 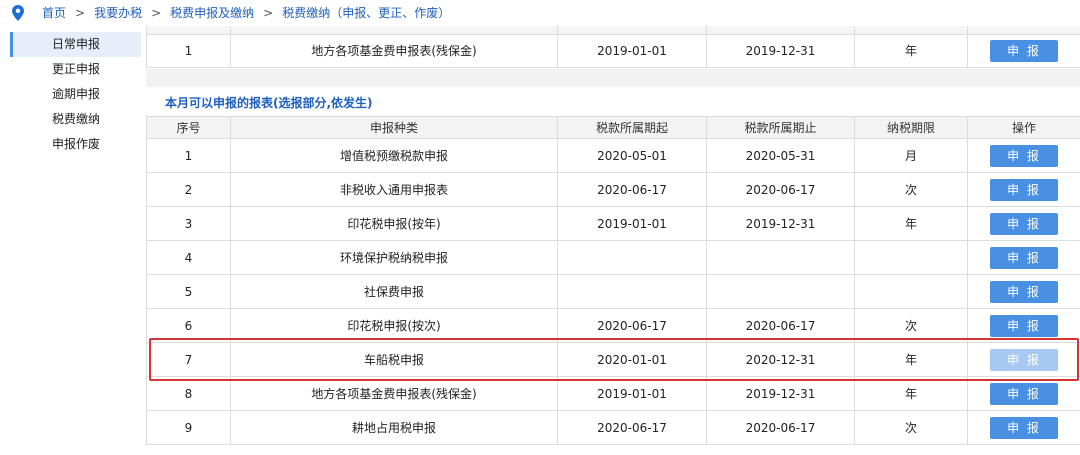 I want to click on cell-start: 2020-01-01, so click(x=632, y=359).